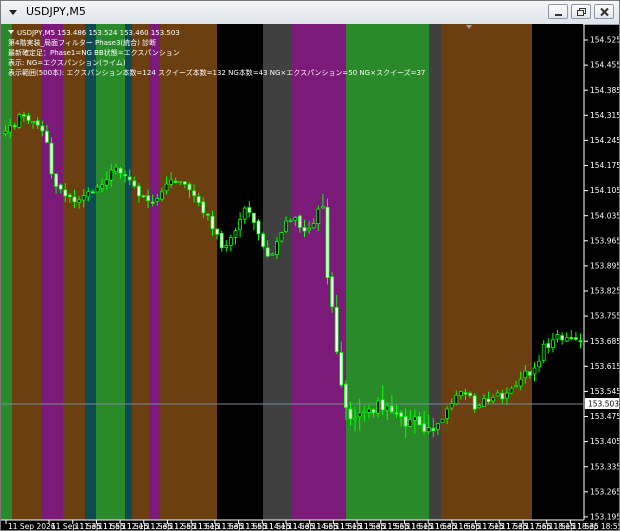 The height and width of the screenshot is (531, 620). What do you see at coordinates (94, 52) in the screenshot?
I see `info-line-latest: 最新確定足：Phase1=NG BB状態=エクスパンション` at bounding box center [94, 52].